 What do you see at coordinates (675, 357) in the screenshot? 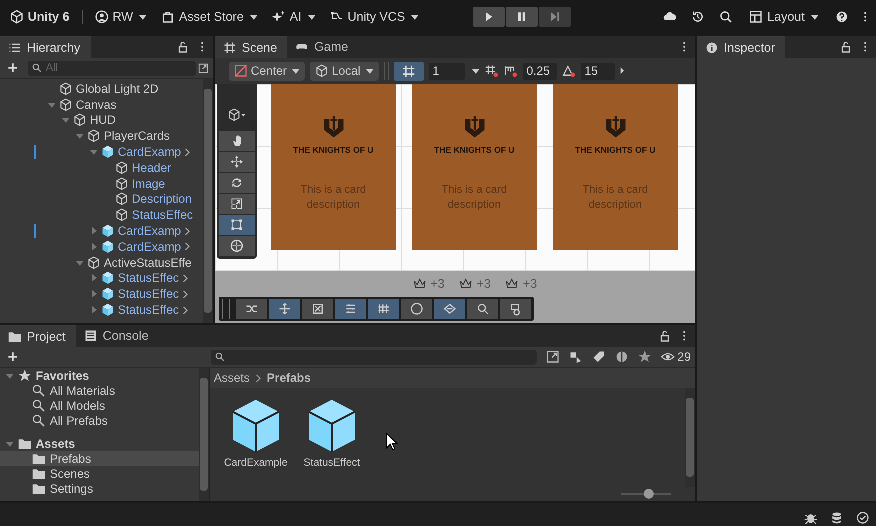
I see `visibility-count: 29` at bounding box center [675, 357].